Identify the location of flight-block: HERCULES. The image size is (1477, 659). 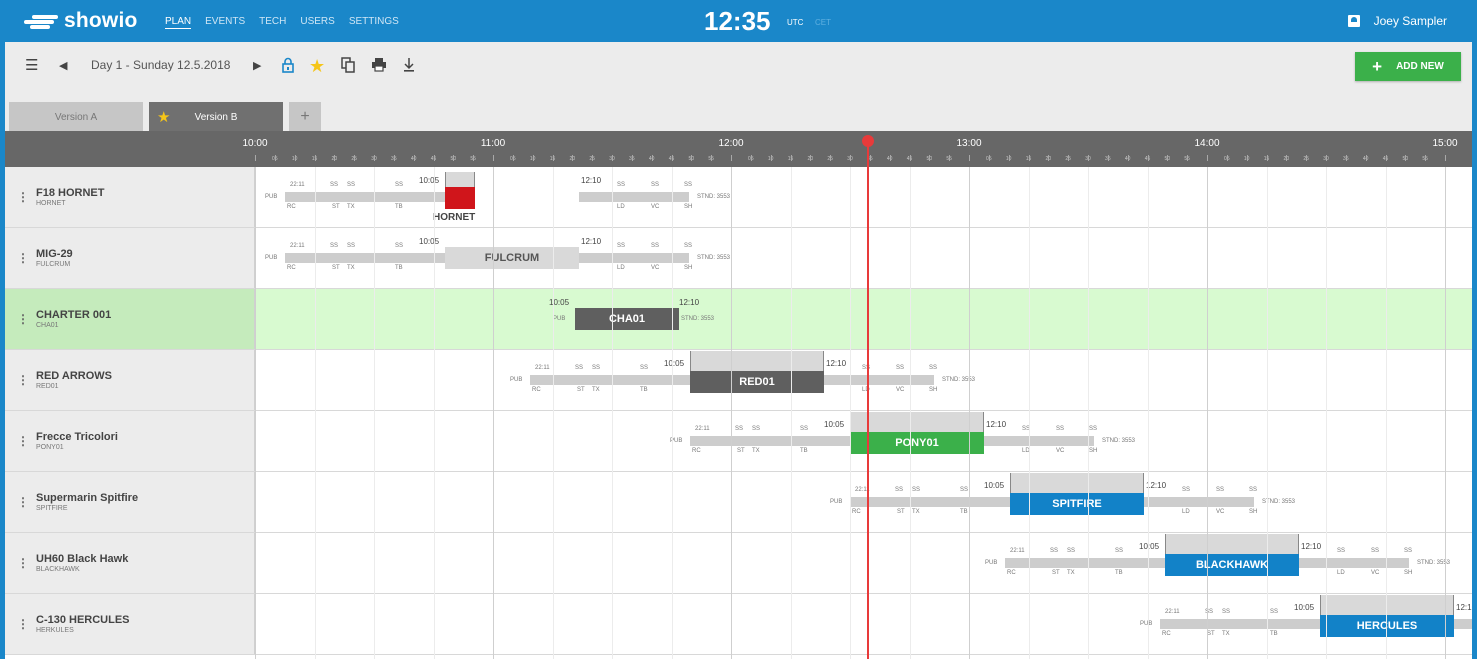
(1387, 626).